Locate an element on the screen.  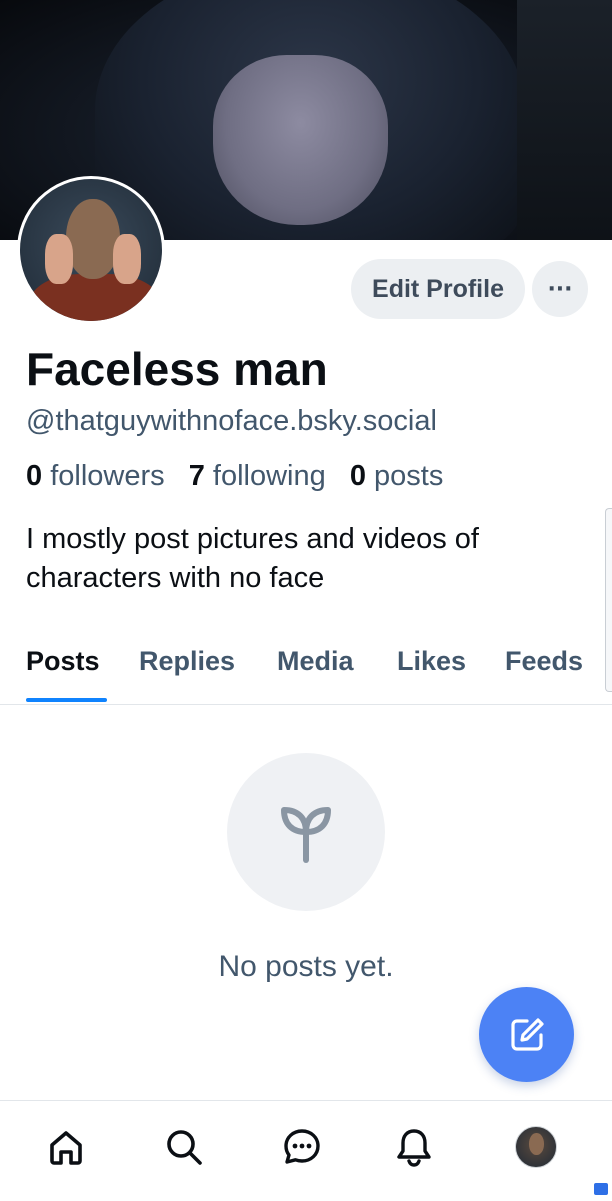
empty-state-illustration is located at coordinates (306, 832).